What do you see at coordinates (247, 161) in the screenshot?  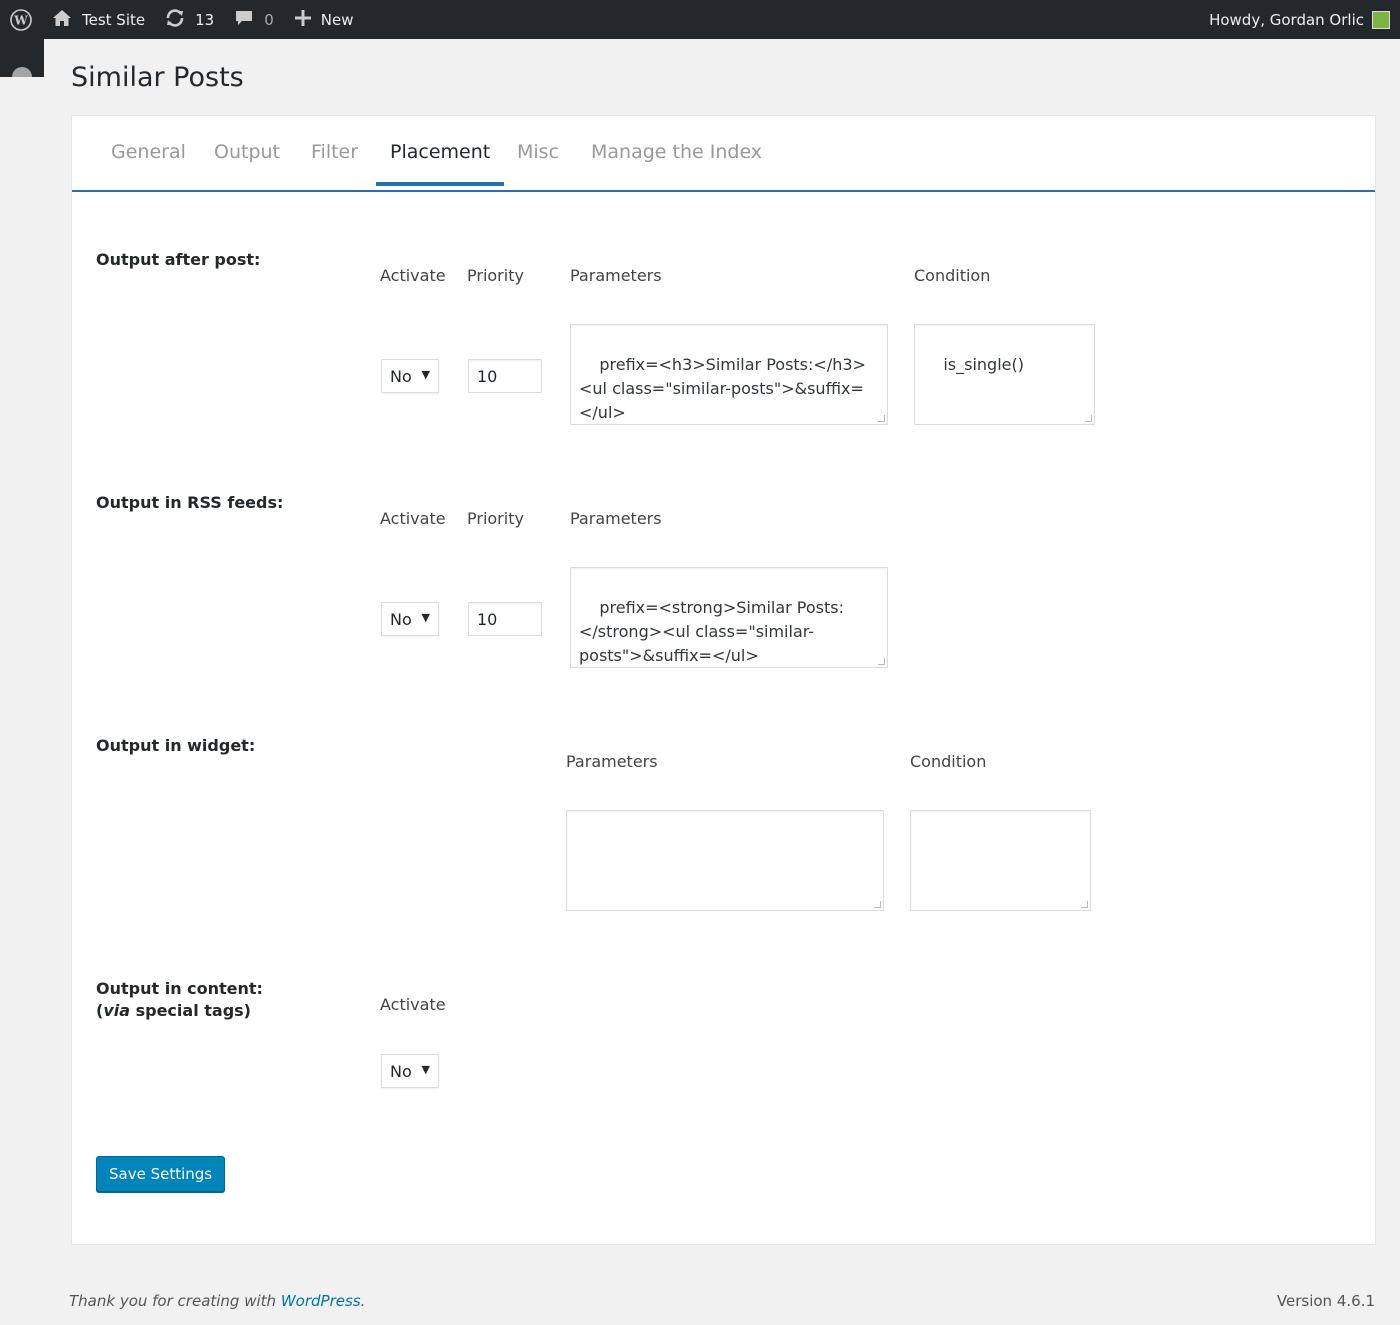 I see `tab-output: Output` at bounding box center [247, 161].